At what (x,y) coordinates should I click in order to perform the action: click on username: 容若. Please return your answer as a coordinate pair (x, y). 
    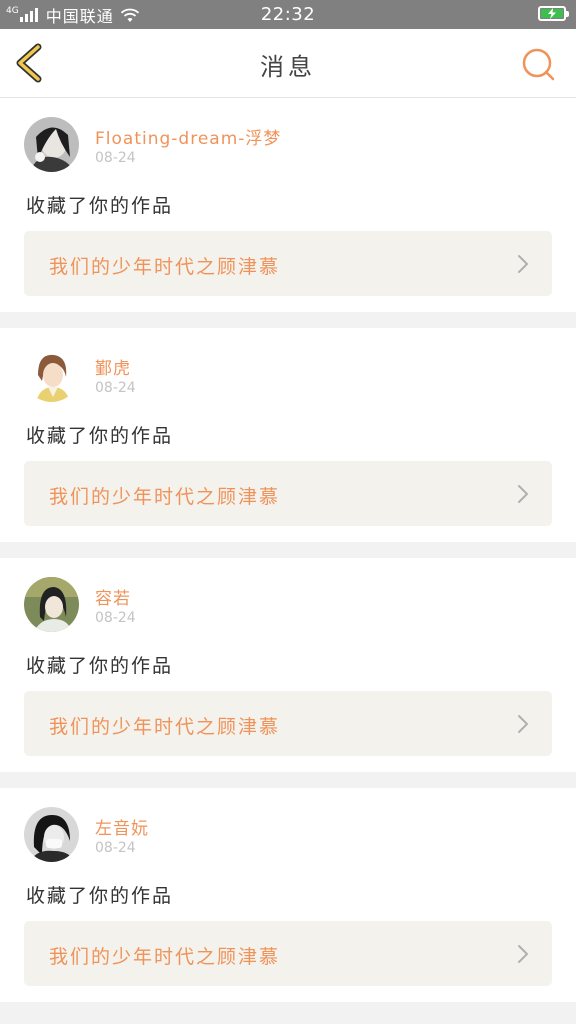
    Looking at the image, I should click on (113, 596).